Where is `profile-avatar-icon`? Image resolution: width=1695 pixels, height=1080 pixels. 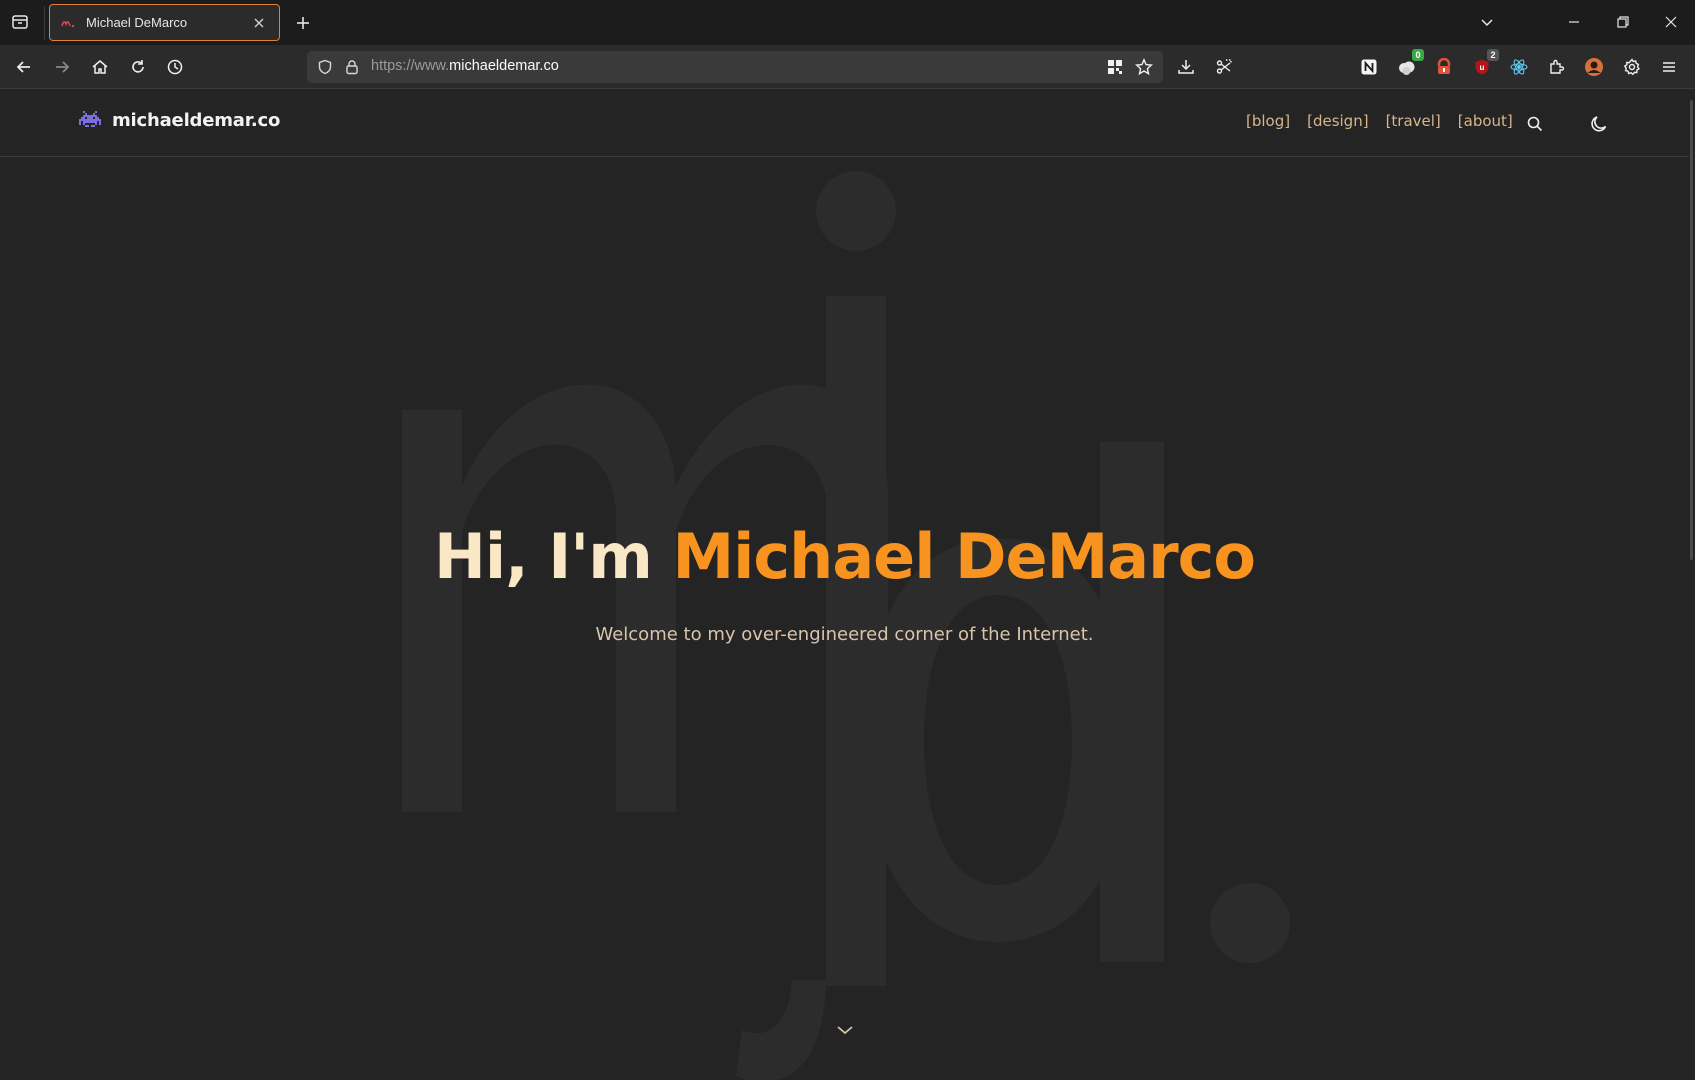
profile-avatar-icon is located at coordinates (1594, 67).